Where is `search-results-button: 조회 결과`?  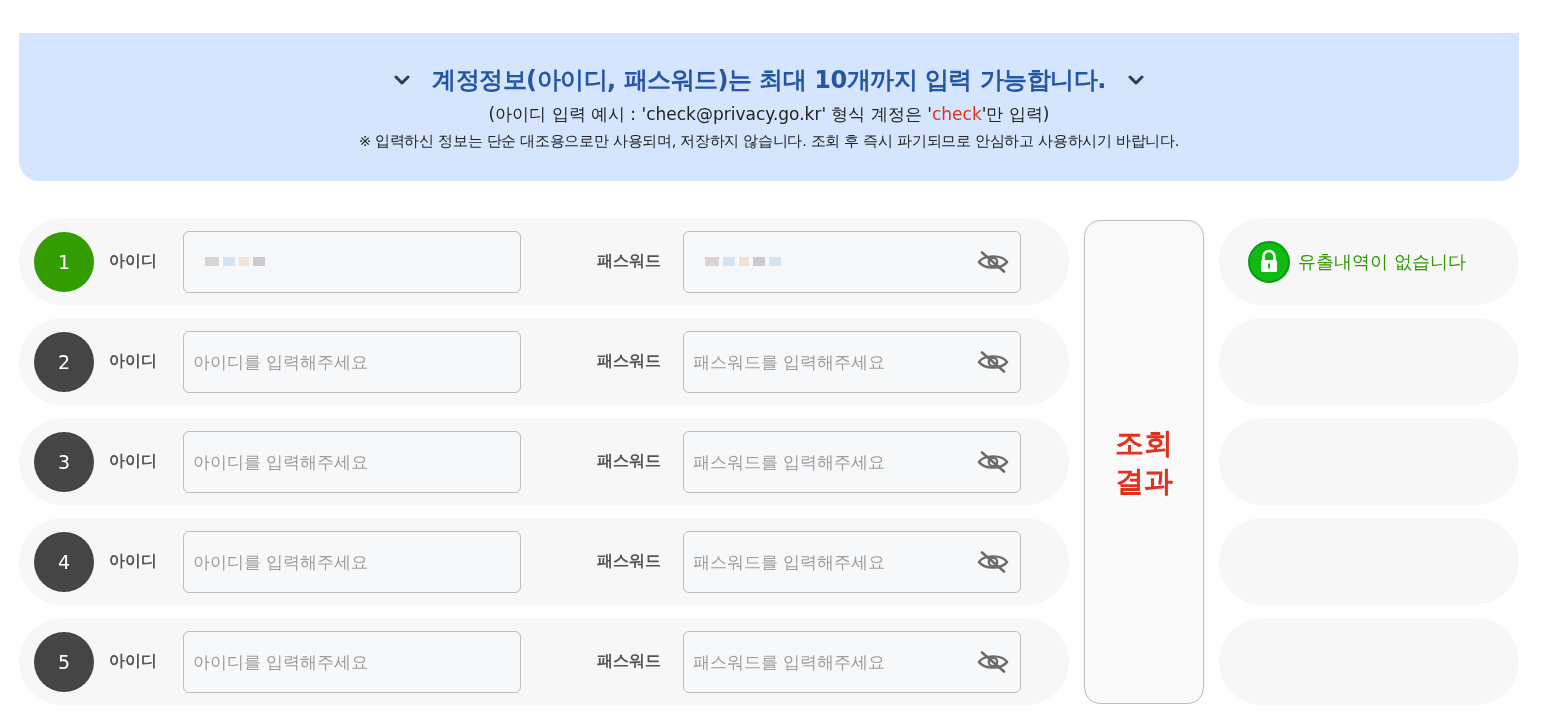 search-results-button: 조회 결과 is located at coordinates (1144, 462).